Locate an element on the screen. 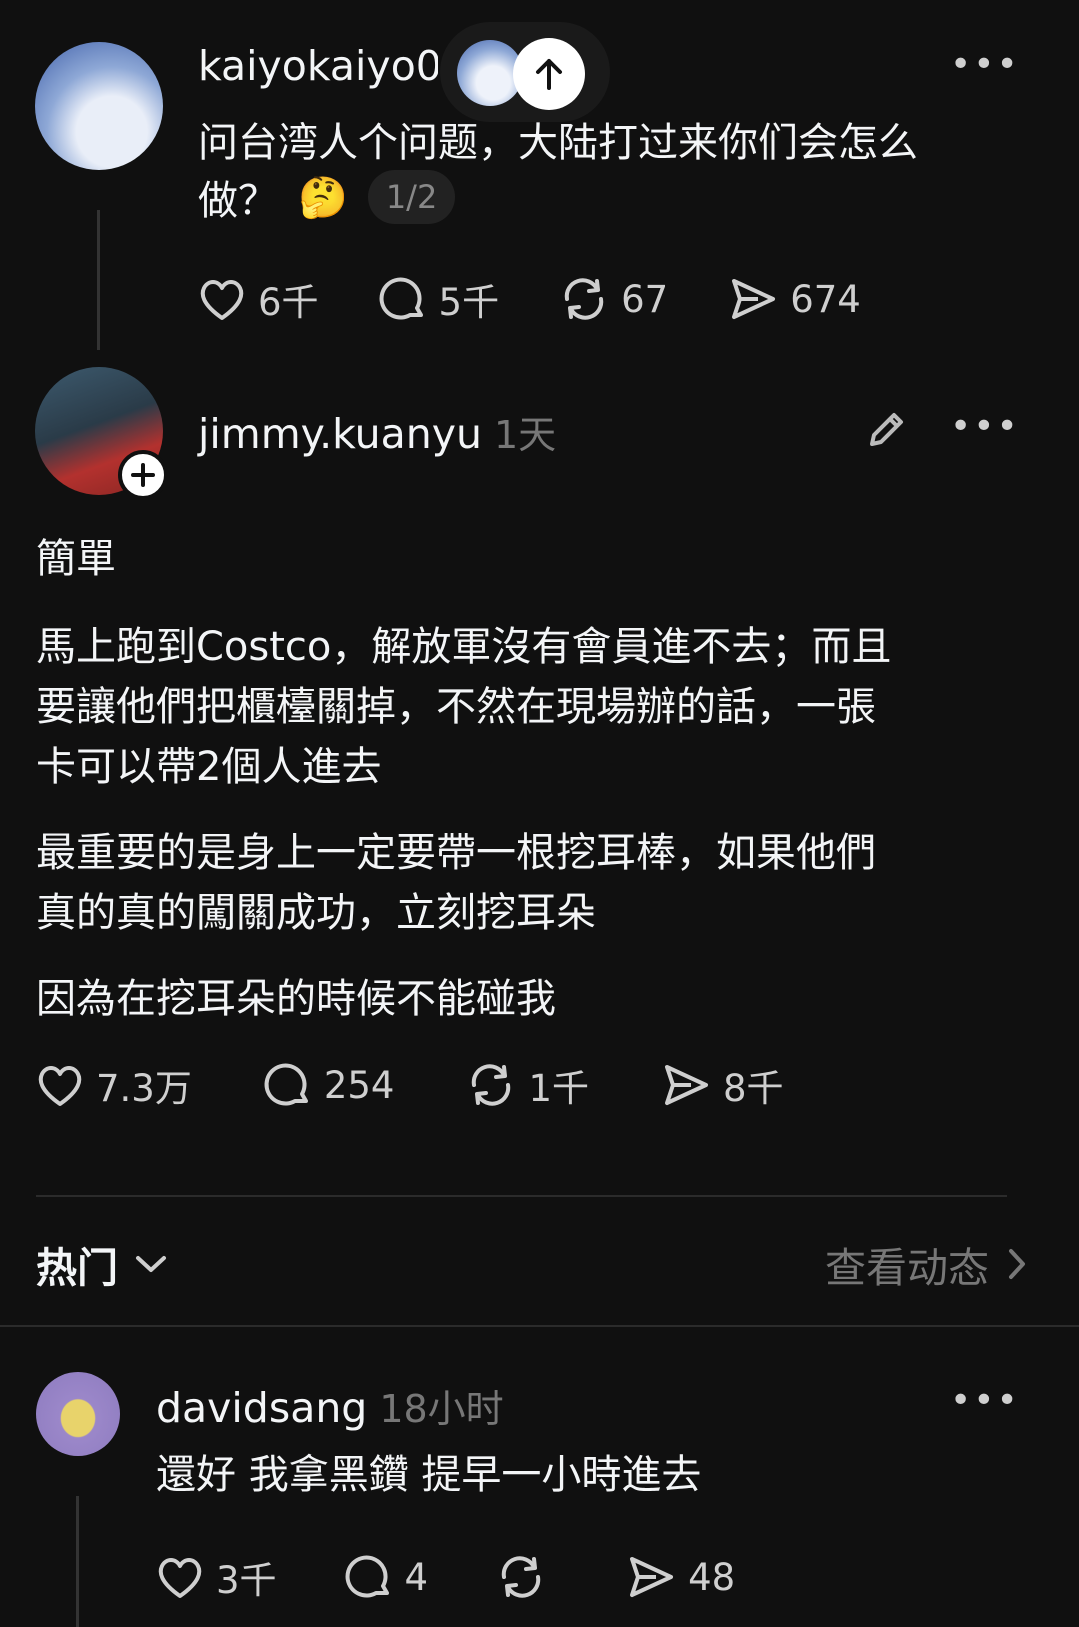 This screenshot has height=1627, width=1079. repost-button: 67 is located at coordinates (613, 299).